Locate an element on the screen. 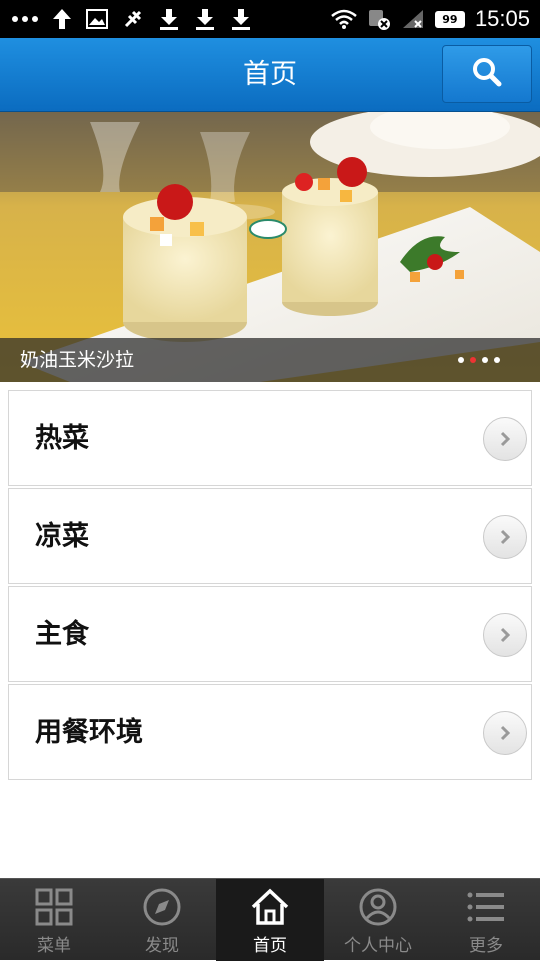  category-label: 主食 is located at coordinates (62, 634).